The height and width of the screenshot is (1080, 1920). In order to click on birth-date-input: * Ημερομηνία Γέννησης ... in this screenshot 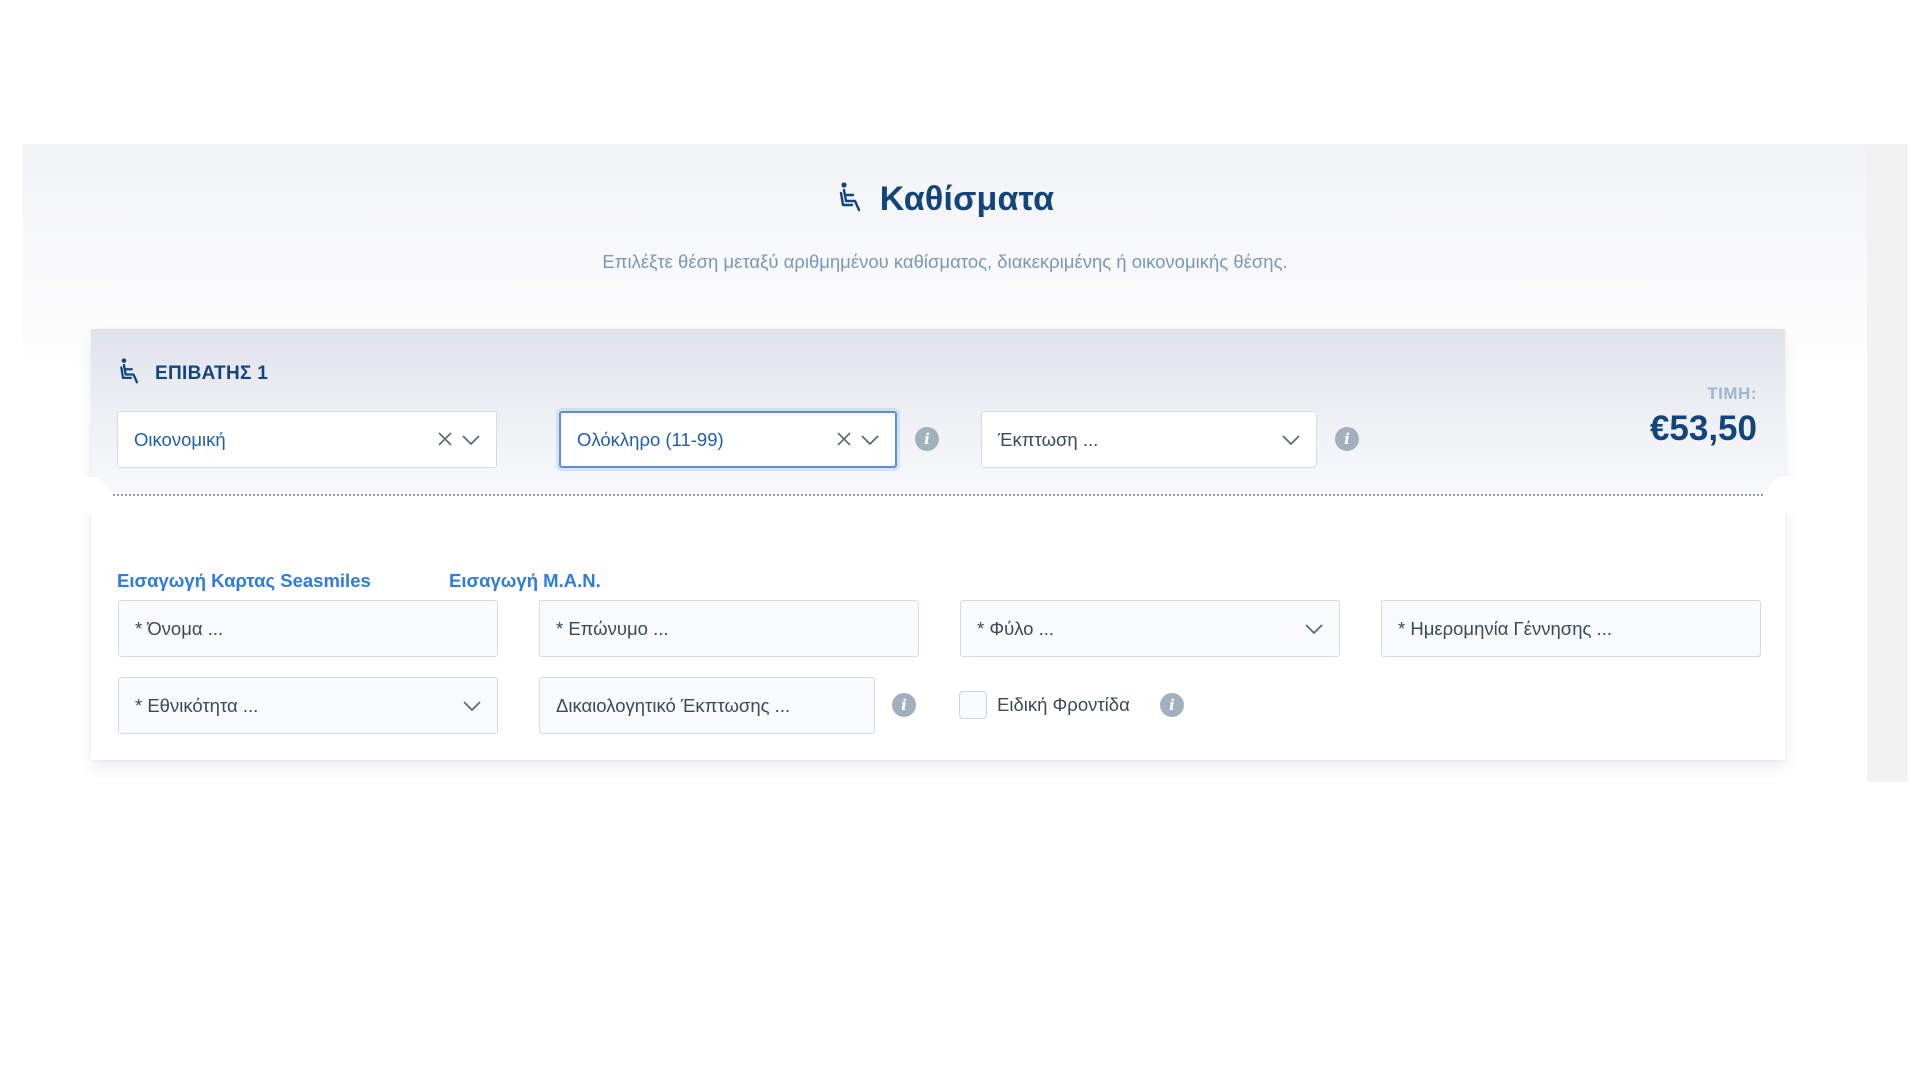, I will do `click(1571, 628)`.